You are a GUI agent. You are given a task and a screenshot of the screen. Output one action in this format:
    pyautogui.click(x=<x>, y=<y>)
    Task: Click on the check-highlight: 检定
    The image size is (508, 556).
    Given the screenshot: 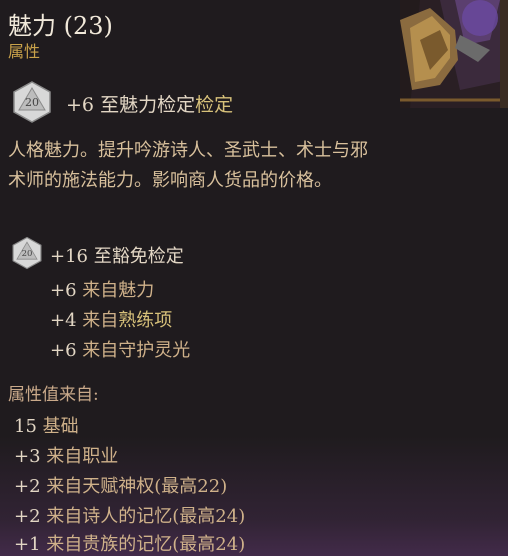 What is the action you would take?
    pyautogui.click(x=214, y=105)
    